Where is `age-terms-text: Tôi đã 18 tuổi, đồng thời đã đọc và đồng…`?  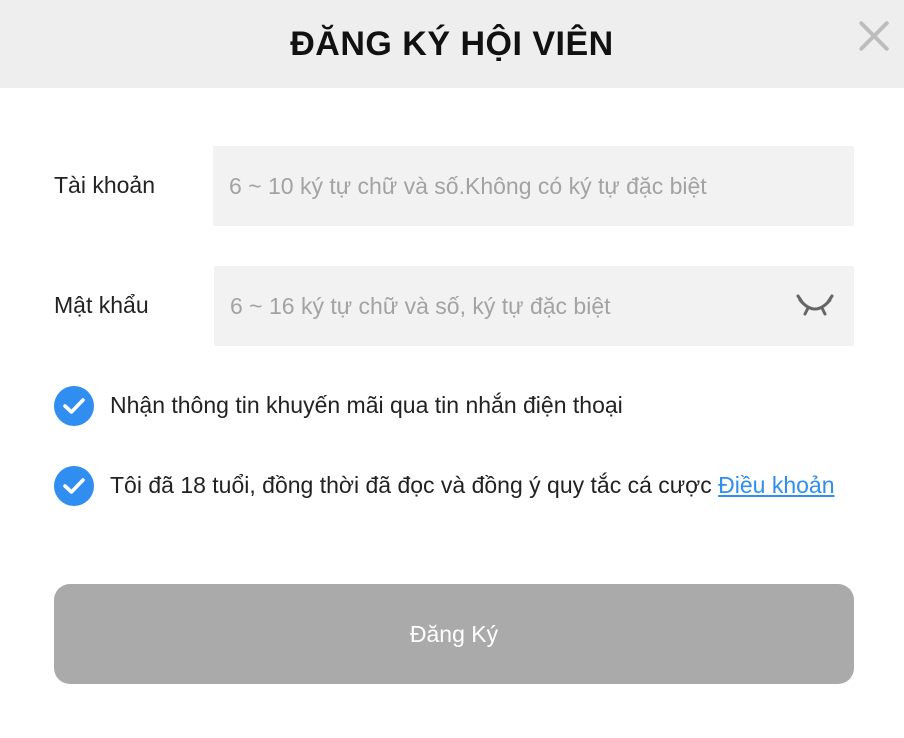
age-terms-text: Tôi đã 18 tuổi, đồng thời đã đọc và đồng… is located at coordinates (482, 485).